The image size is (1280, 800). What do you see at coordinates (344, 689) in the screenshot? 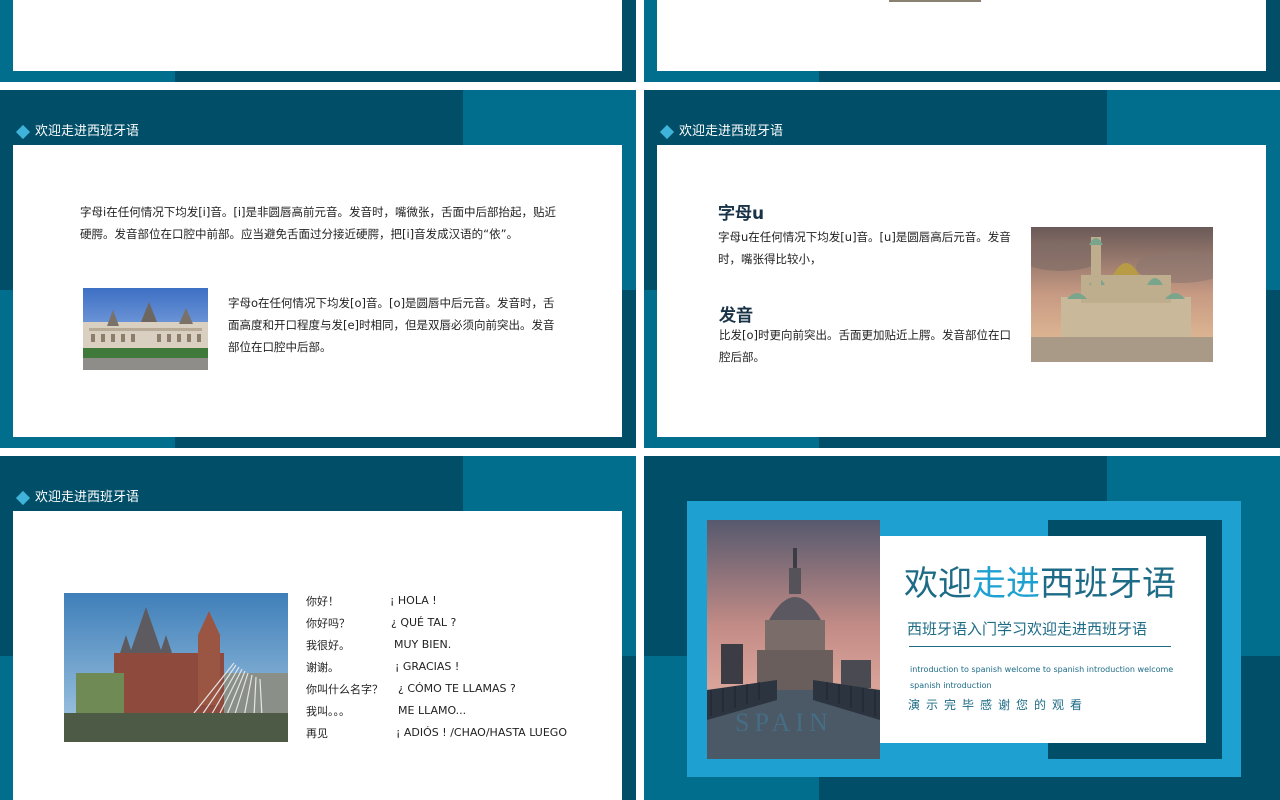
I see `phrase-cn: 你叫什么名字？` at bounding box center [344, 689].